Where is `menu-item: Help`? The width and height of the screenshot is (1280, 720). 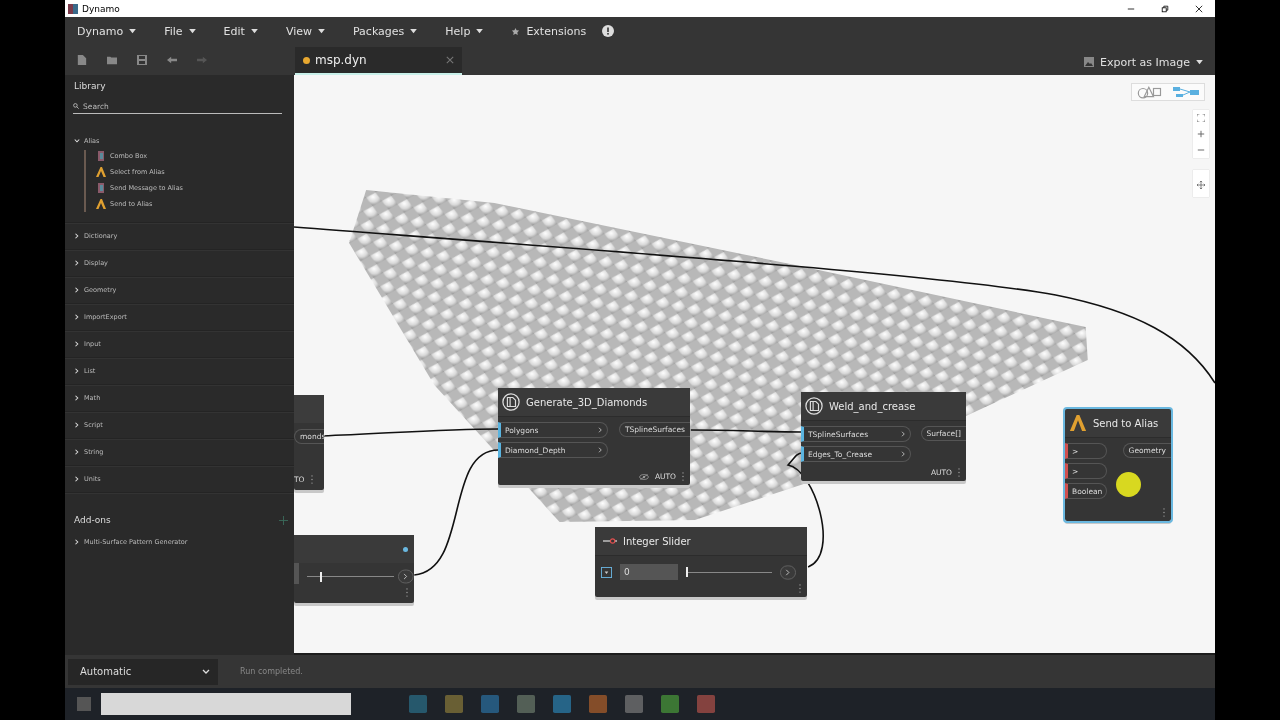
menu-item: Help is located at coordinates (467, 31).